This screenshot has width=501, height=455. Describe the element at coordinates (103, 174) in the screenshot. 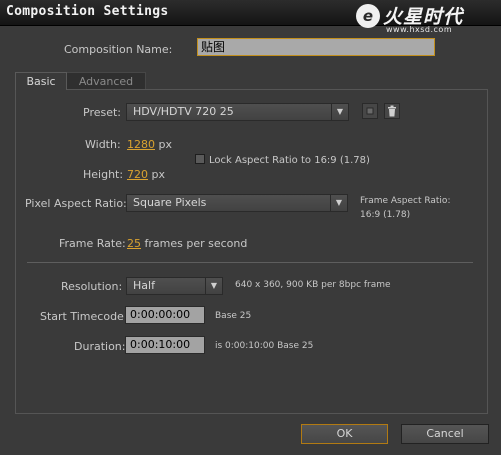

I see `height-label: Height:` at that location.